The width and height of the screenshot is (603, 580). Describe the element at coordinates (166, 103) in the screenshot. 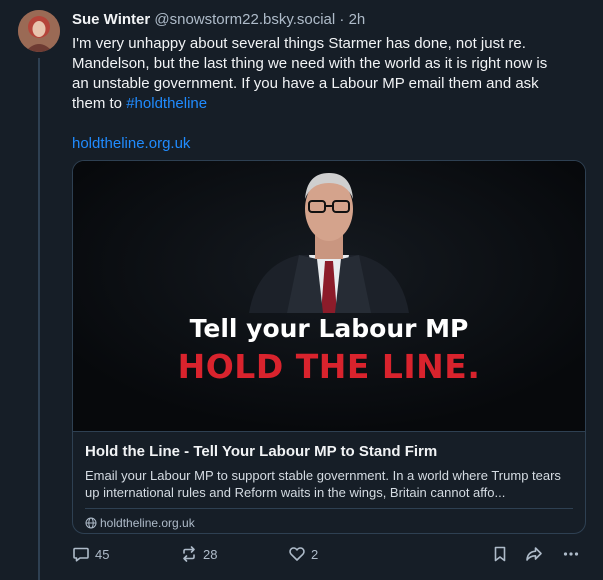

I see `hashtag-link: #holdtheline` at that location.